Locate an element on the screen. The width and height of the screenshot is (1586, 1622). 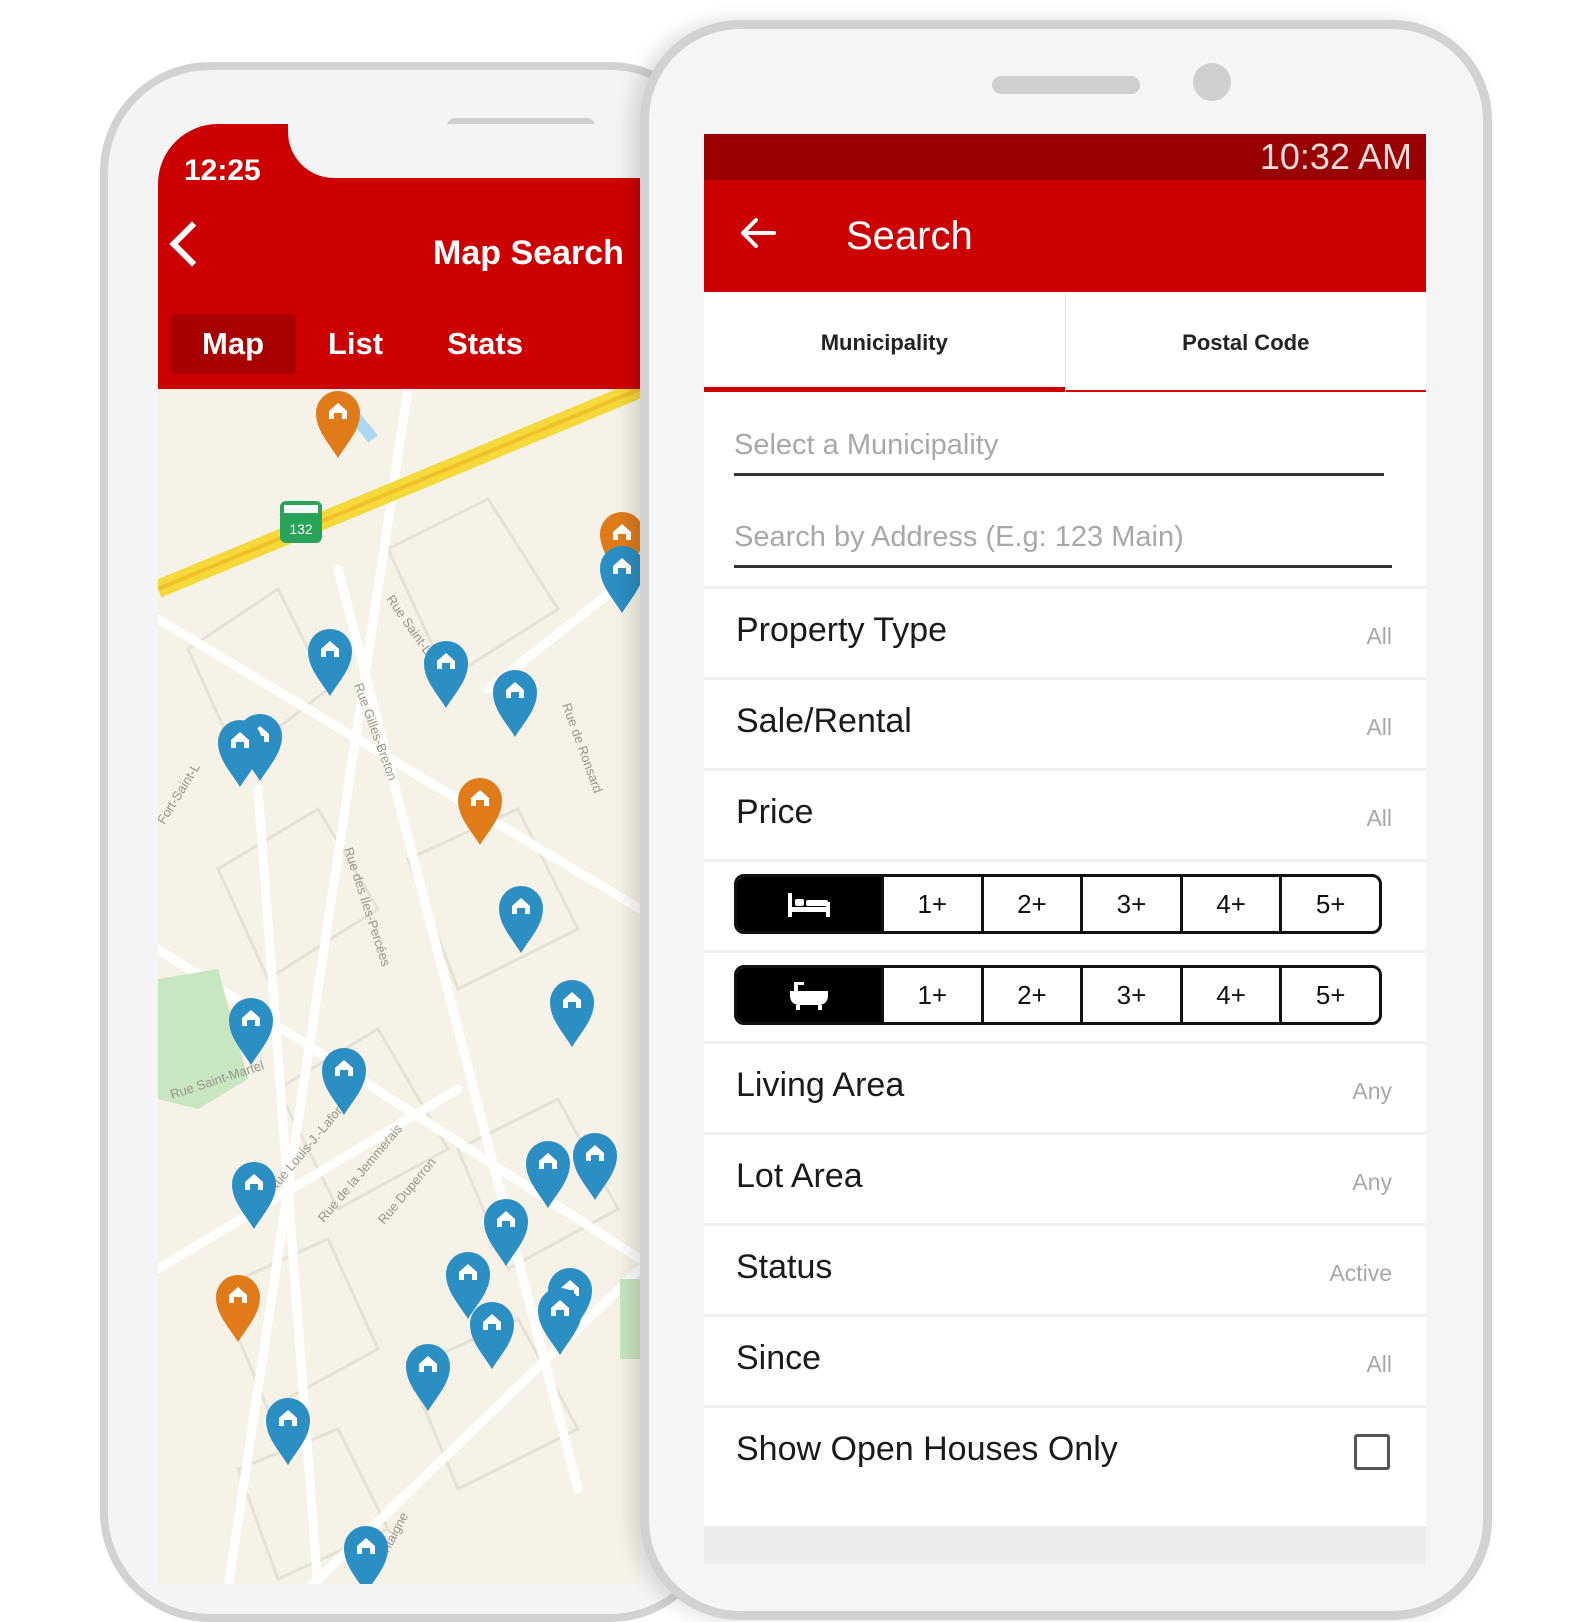
status-time: 10:32 AM is located at coordinates (1335, 156).